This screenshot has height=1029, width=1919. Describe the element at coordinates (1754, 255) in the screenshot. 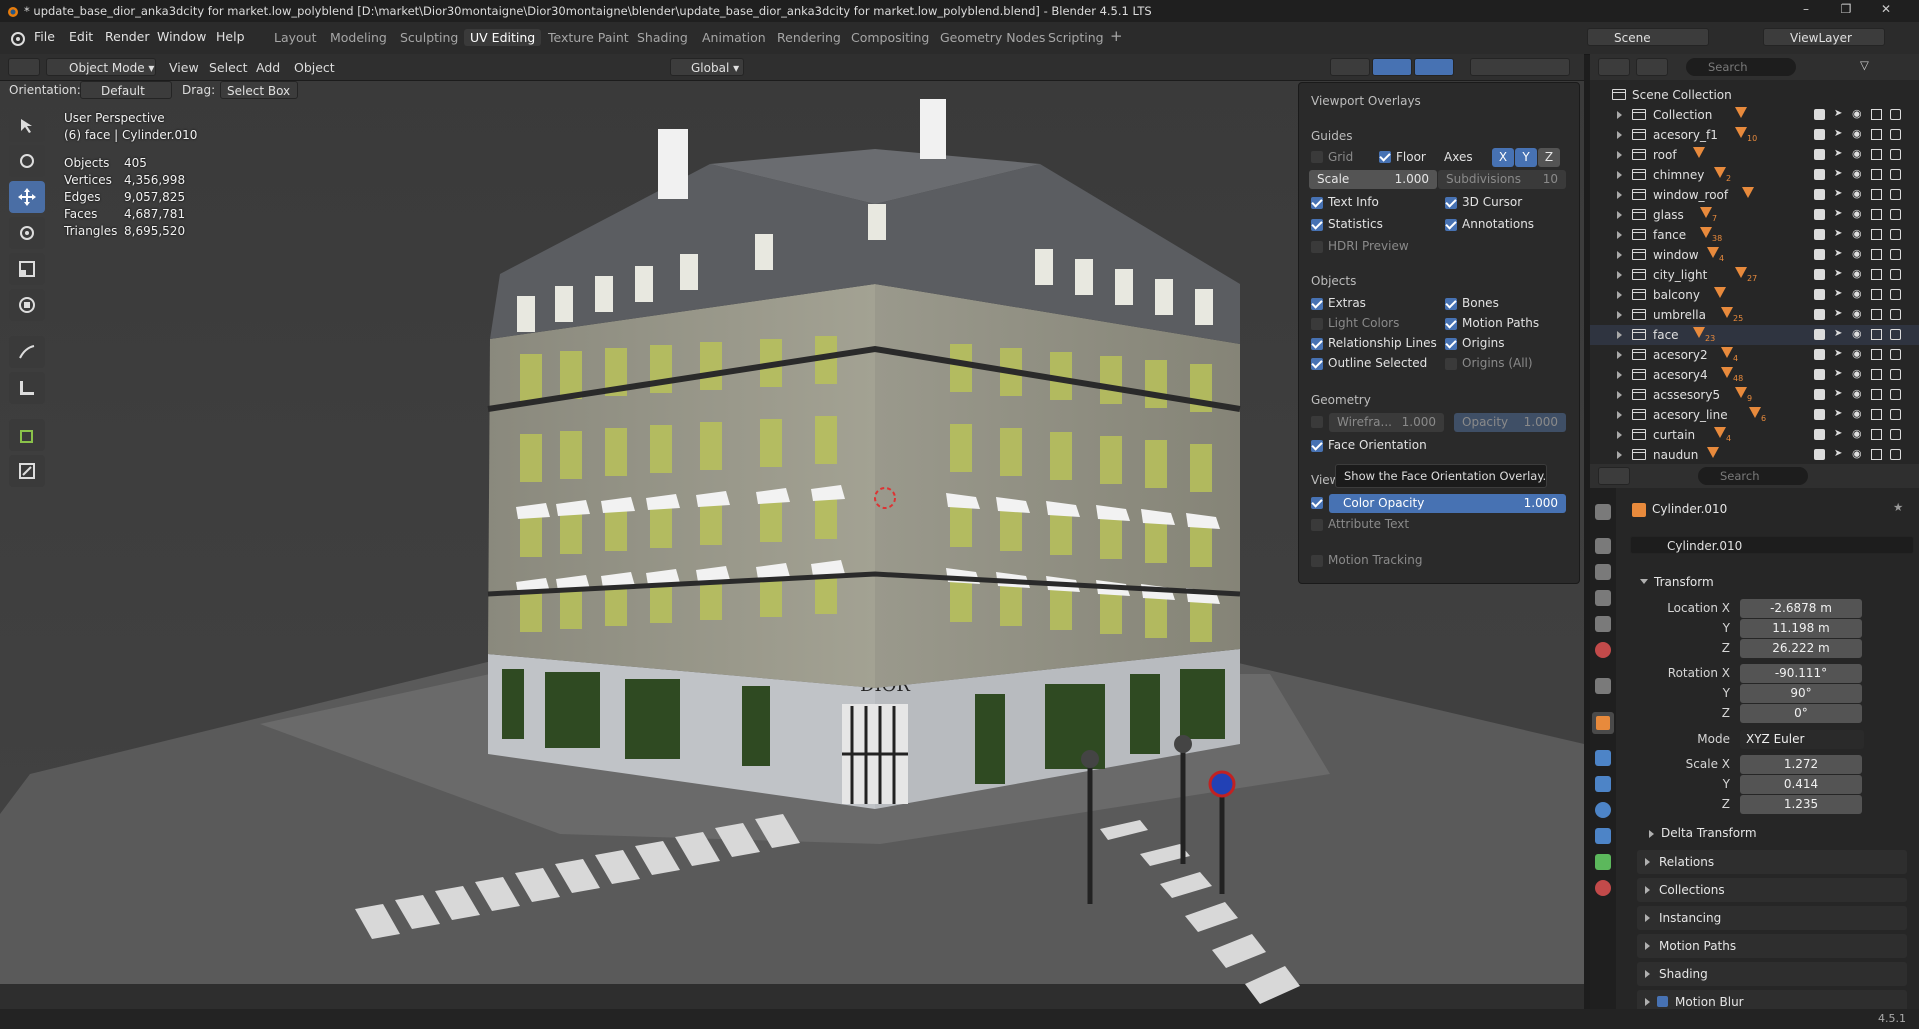

I see `outliner-row: window 4 ➤ ◉` at that location.